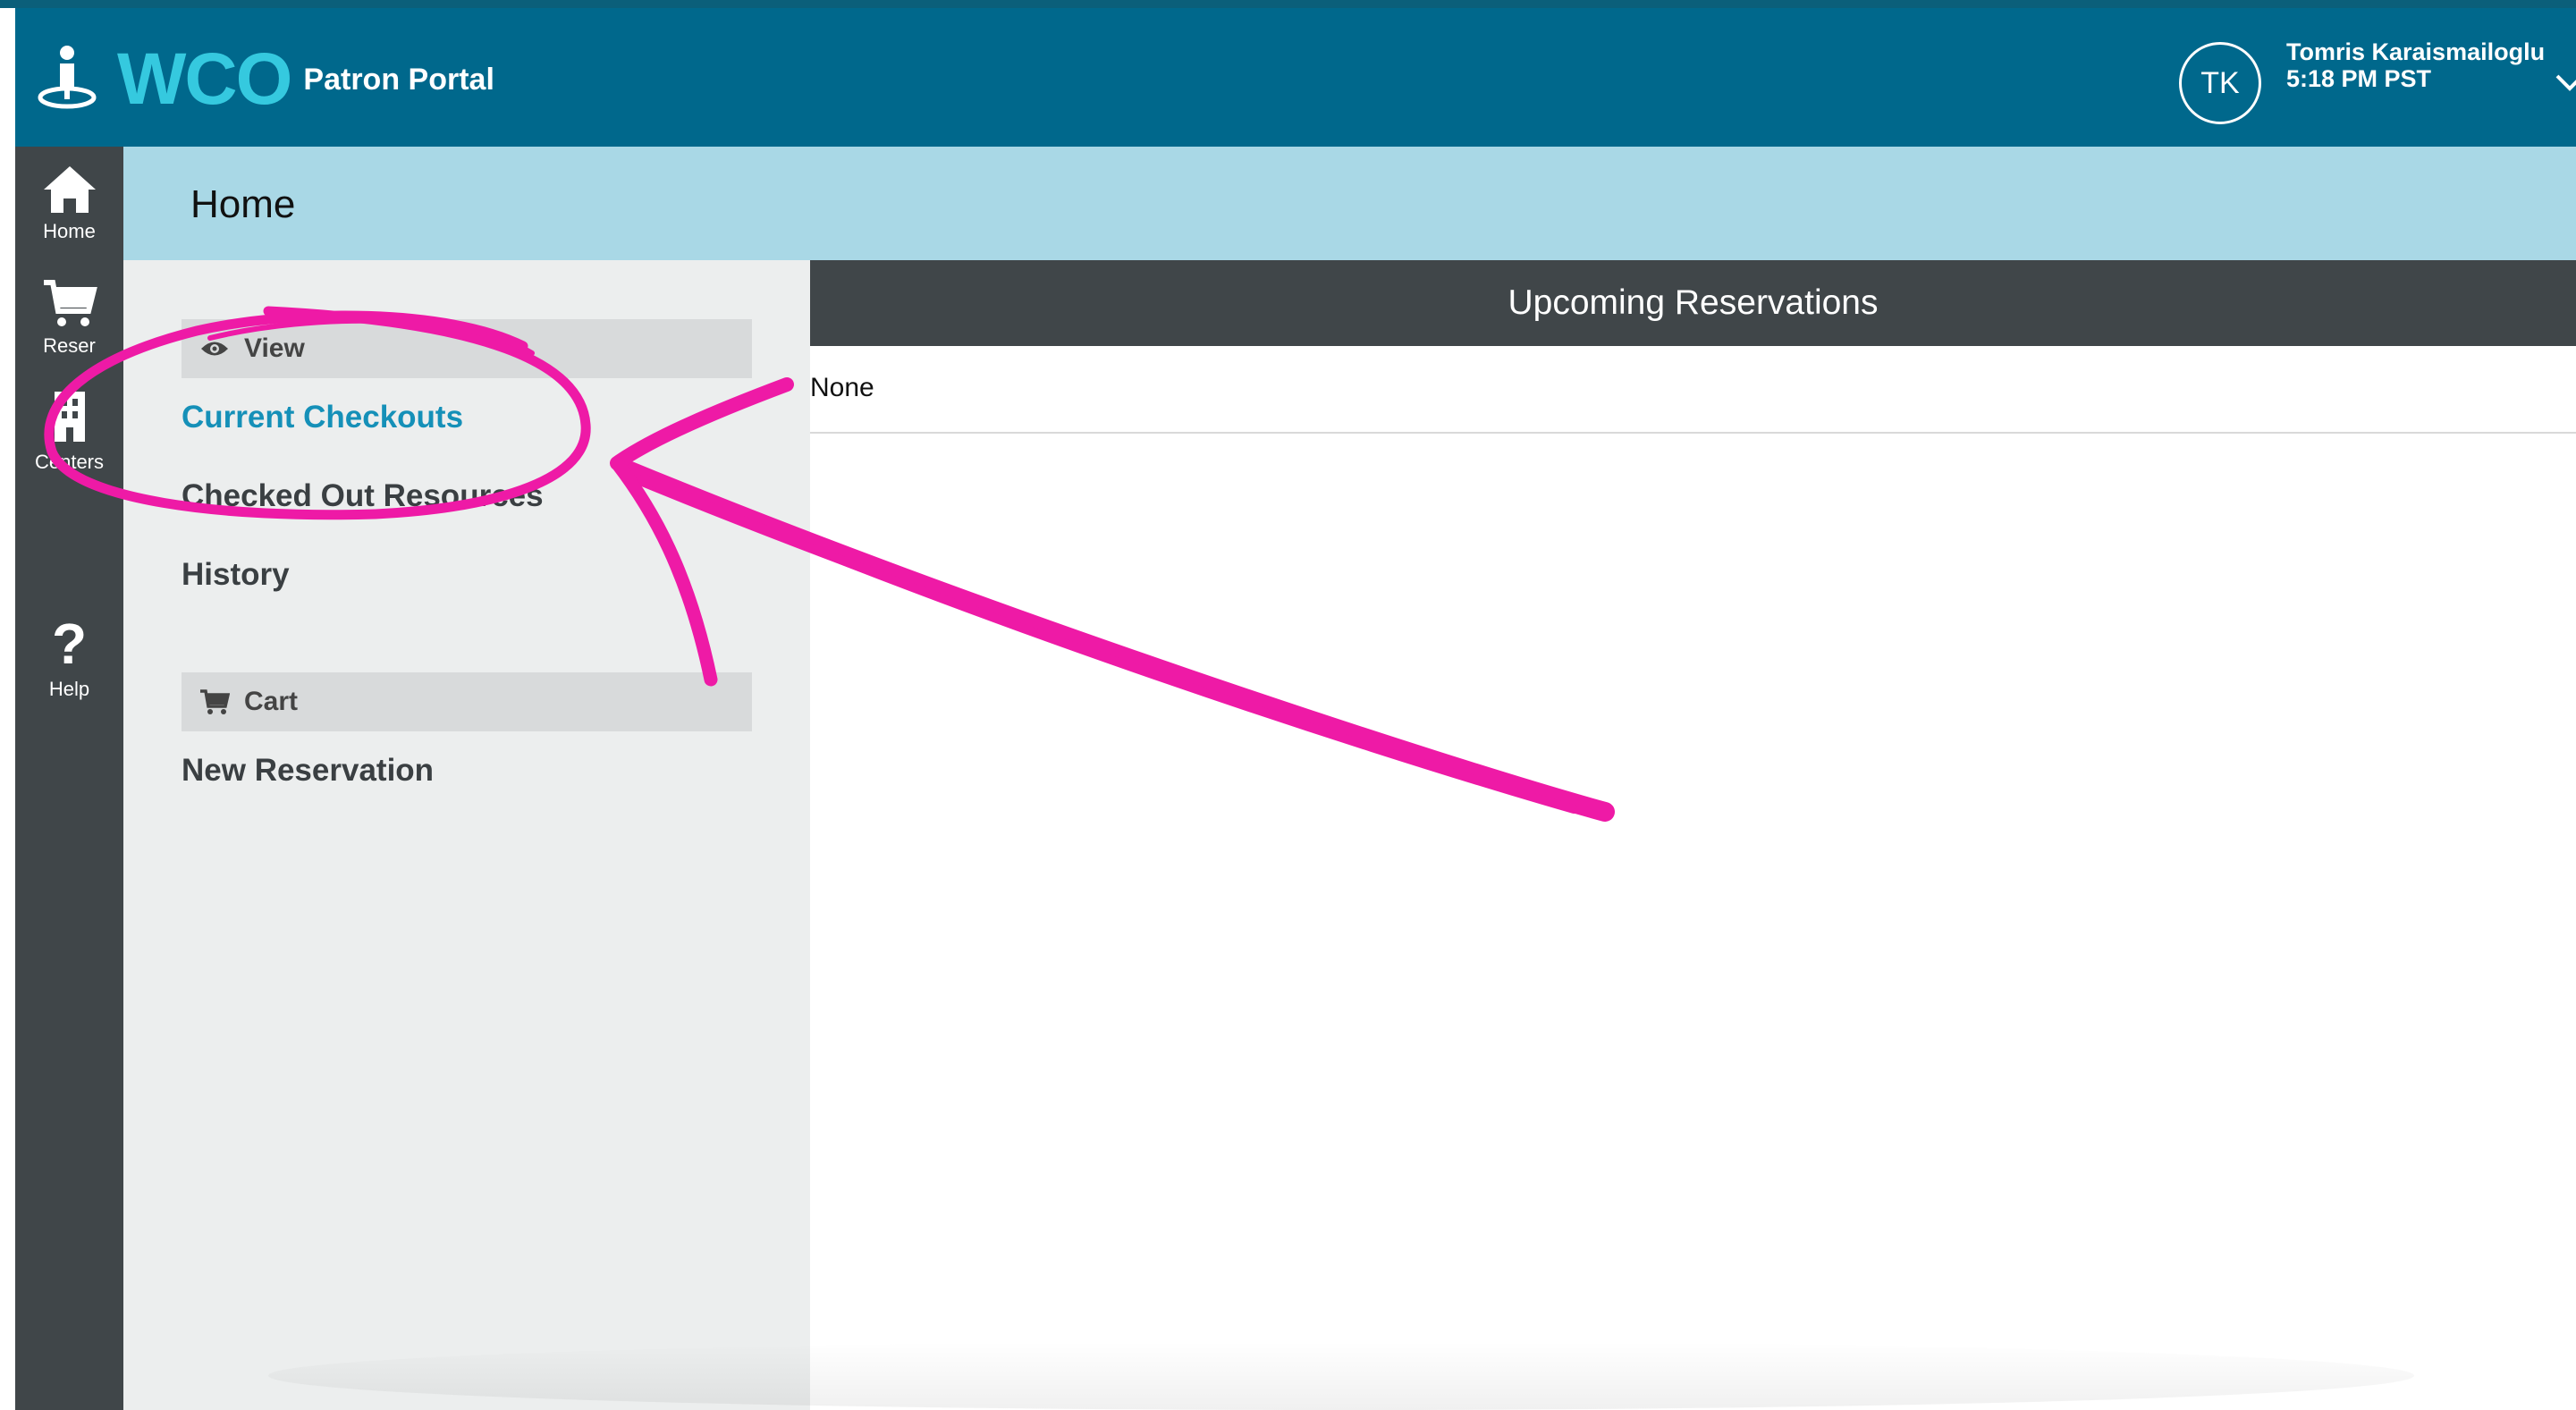 The width and height of the screenshot is (2576, 1410). Describe the element at coordinates (69, 417) in the screenshot. I see `building-icon` at that location.